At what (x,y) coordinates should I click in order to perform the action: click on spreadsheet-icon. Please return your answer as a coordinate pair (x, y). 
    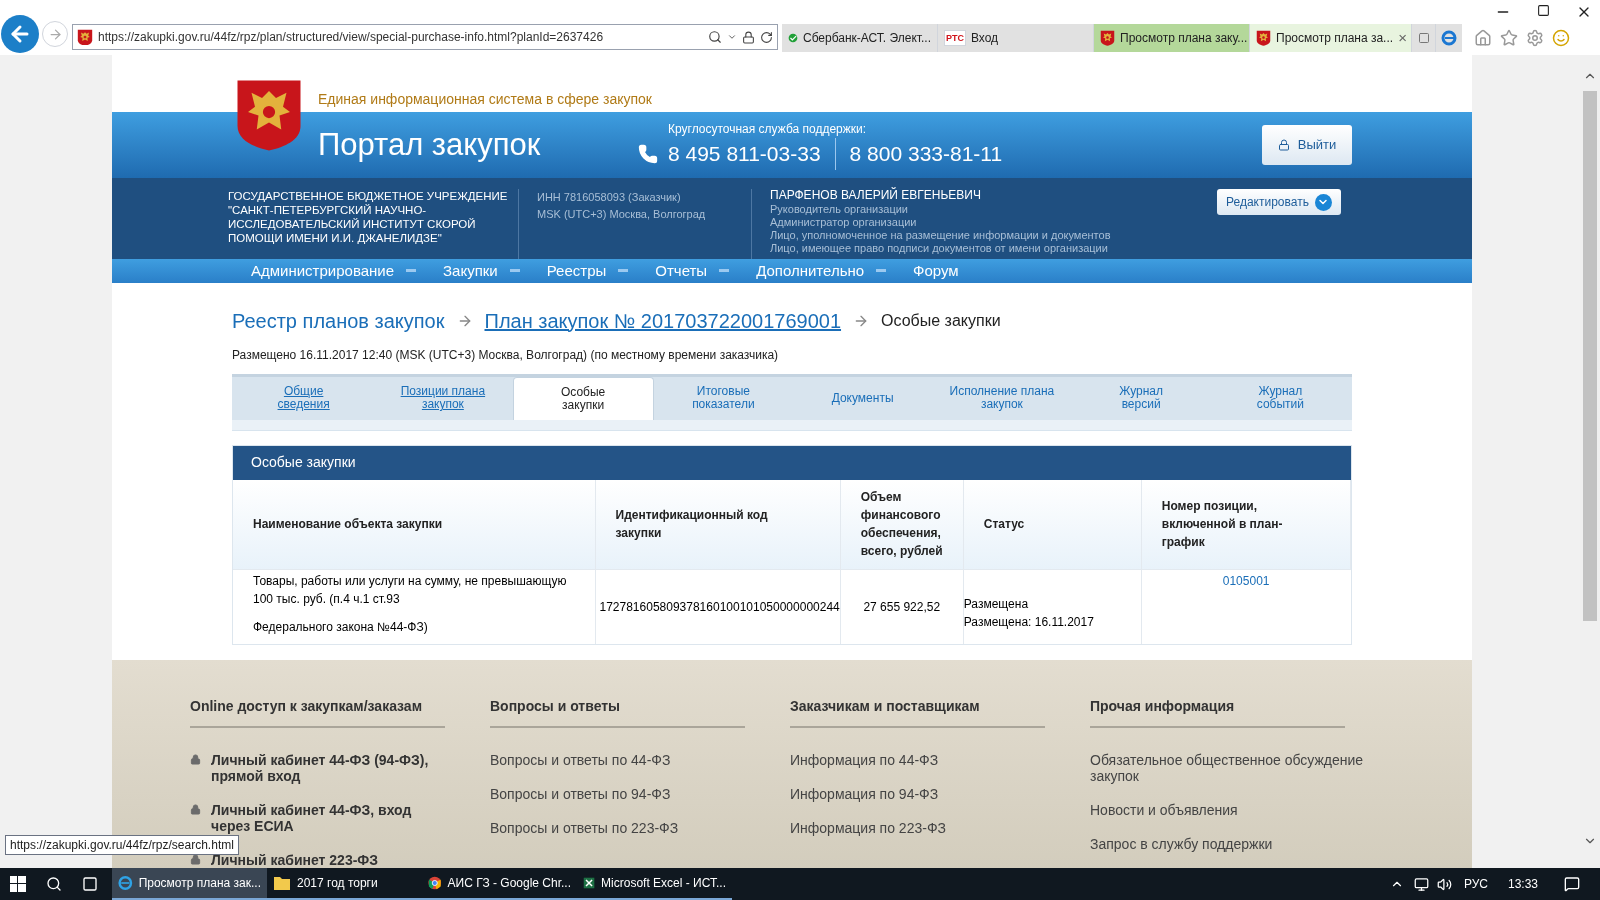
    Looking at the image, I should click on (589, 883).